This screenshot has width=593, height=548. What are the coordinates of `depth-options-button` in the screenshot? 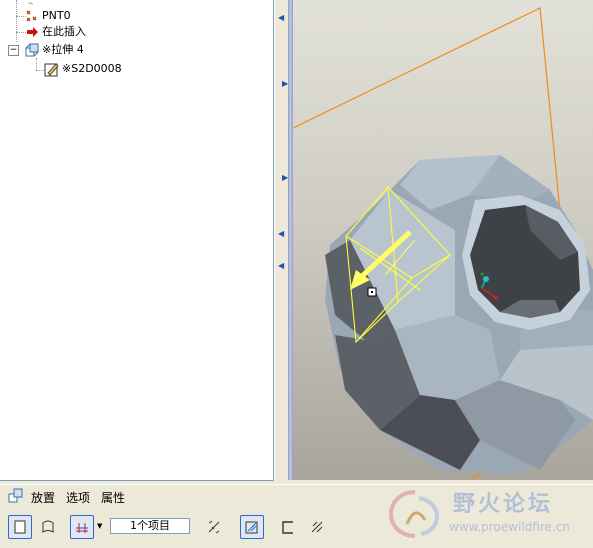 It's located at (82, 527).